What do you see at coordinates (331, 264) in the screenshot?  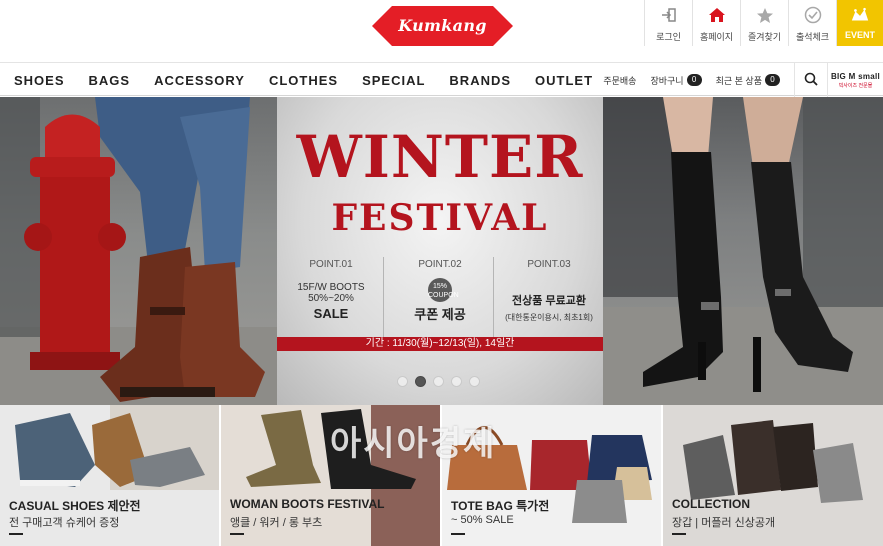 I see `promo-point-1-head: POINT.01` at bounding box center [331, 264].